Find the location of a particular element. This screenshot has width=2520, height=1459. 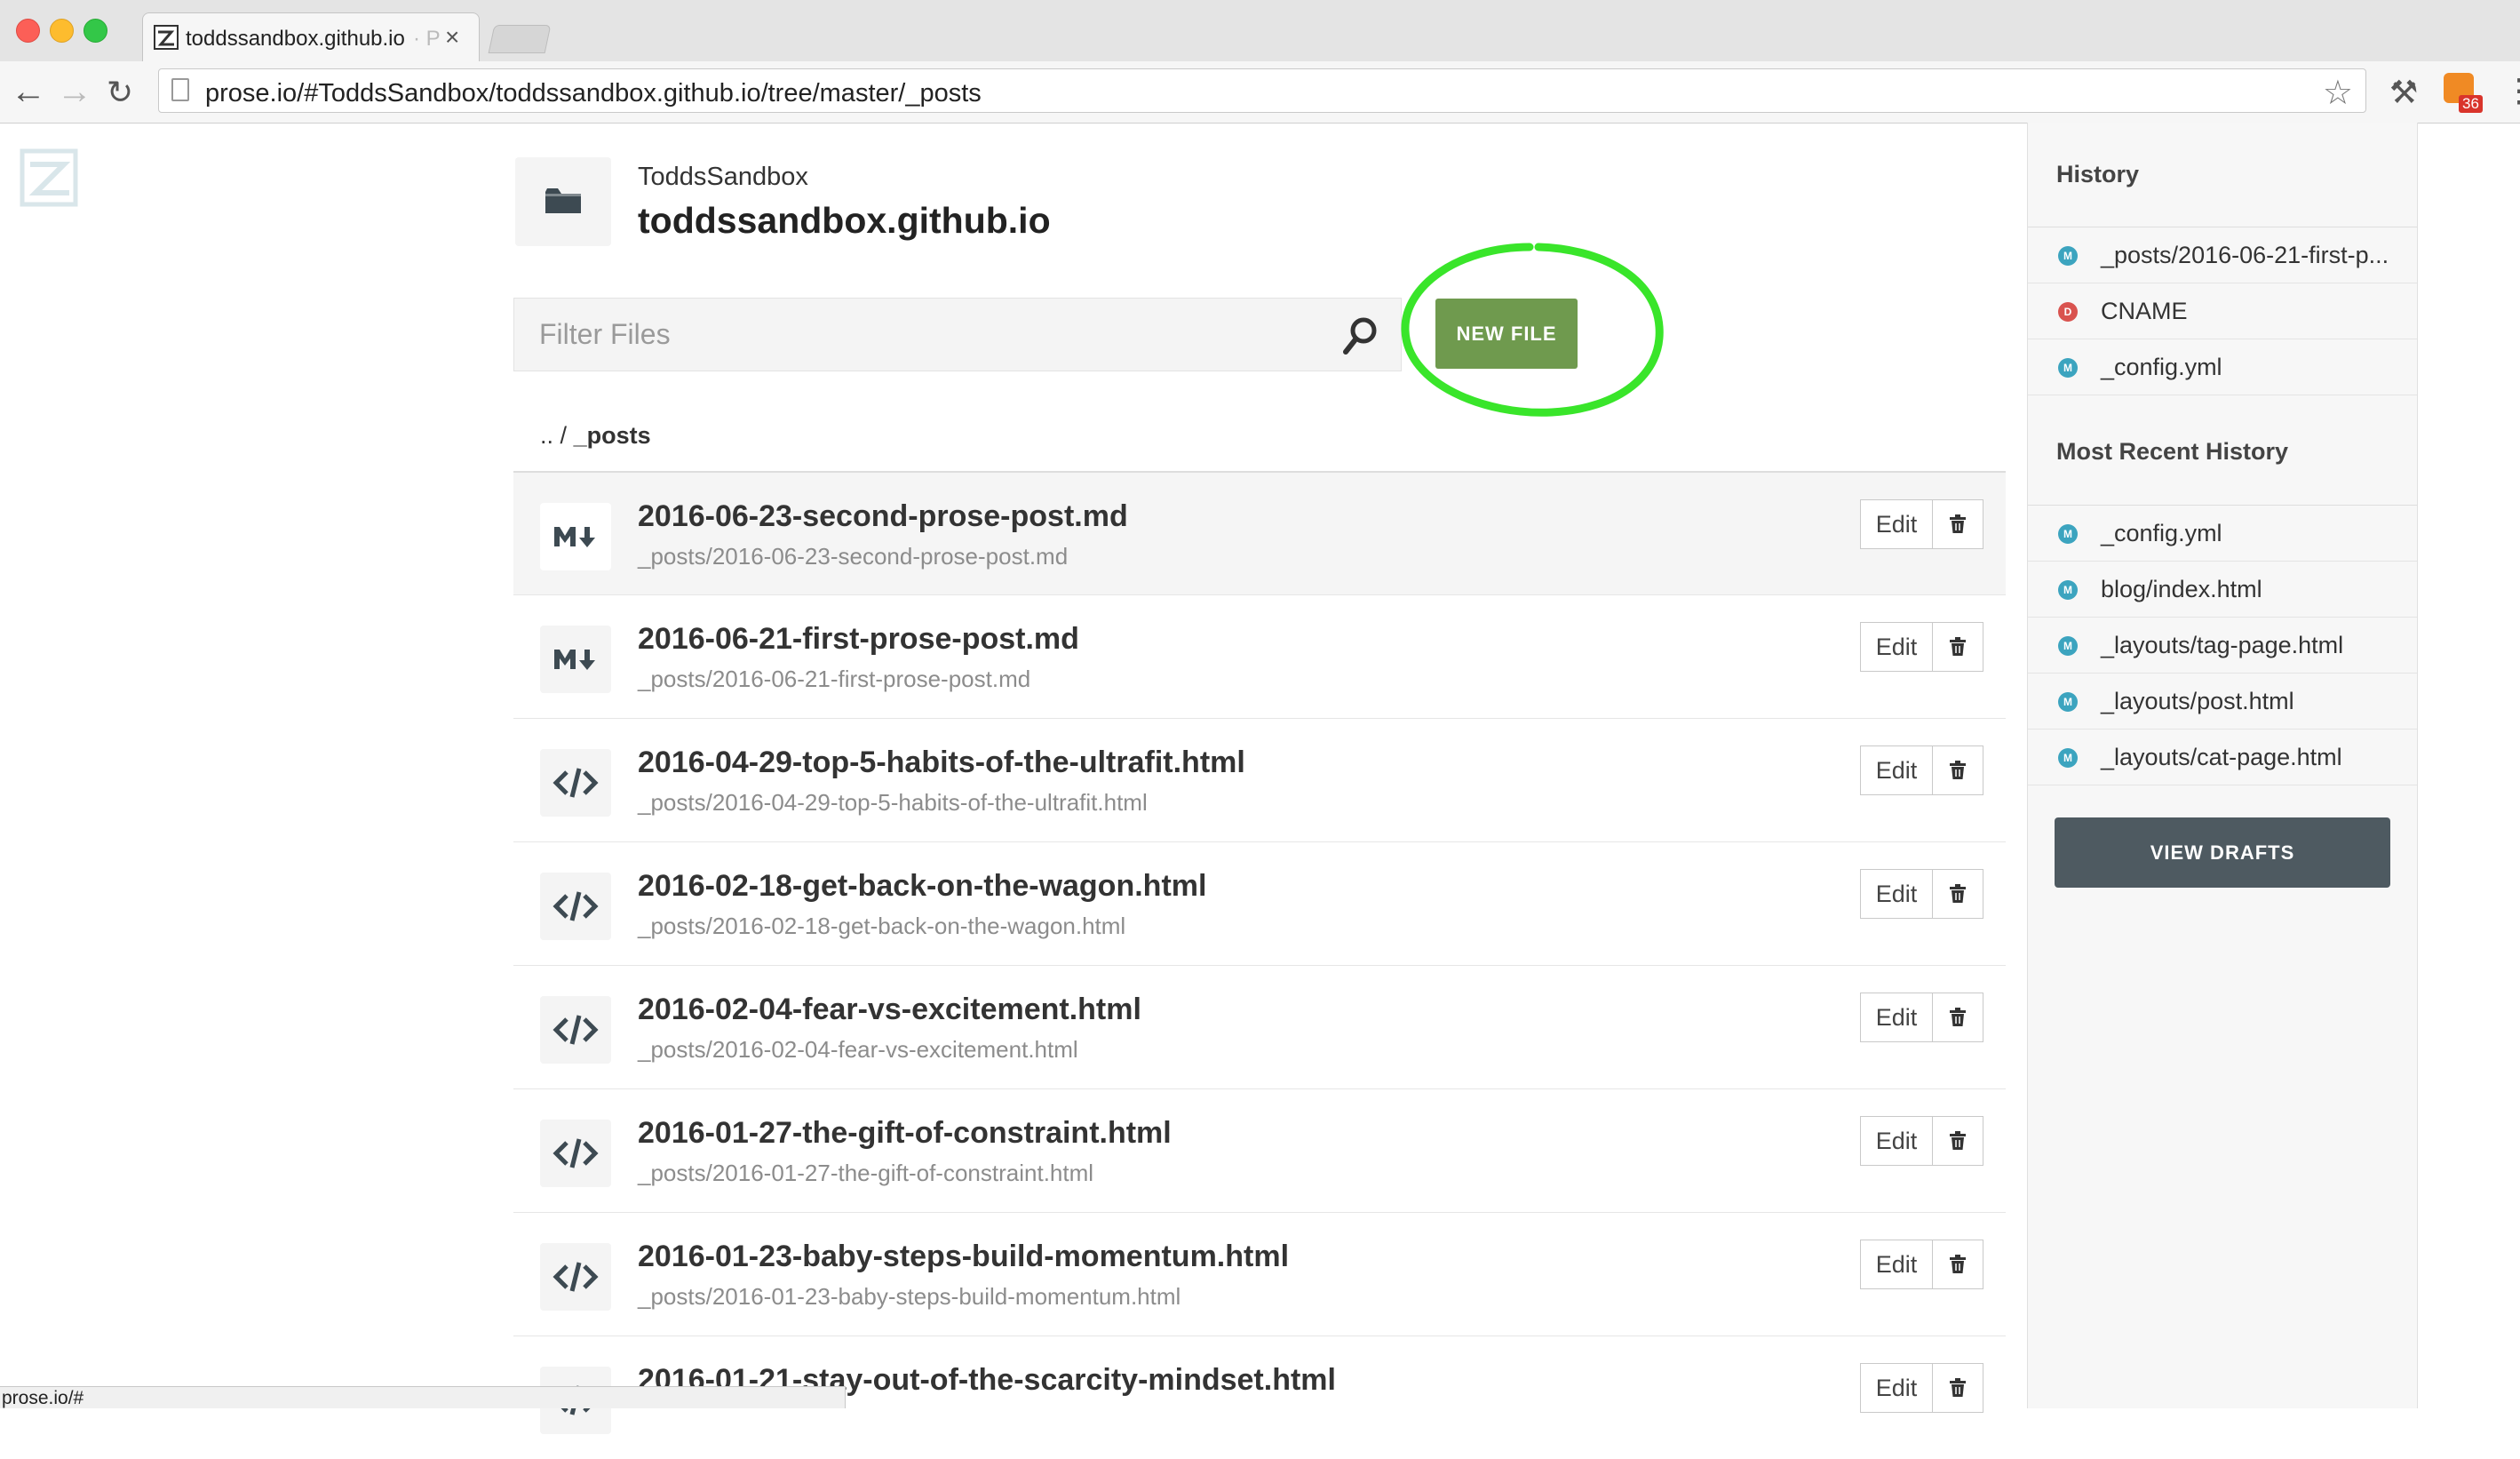

page-icon is located at coordinates (180, 89).